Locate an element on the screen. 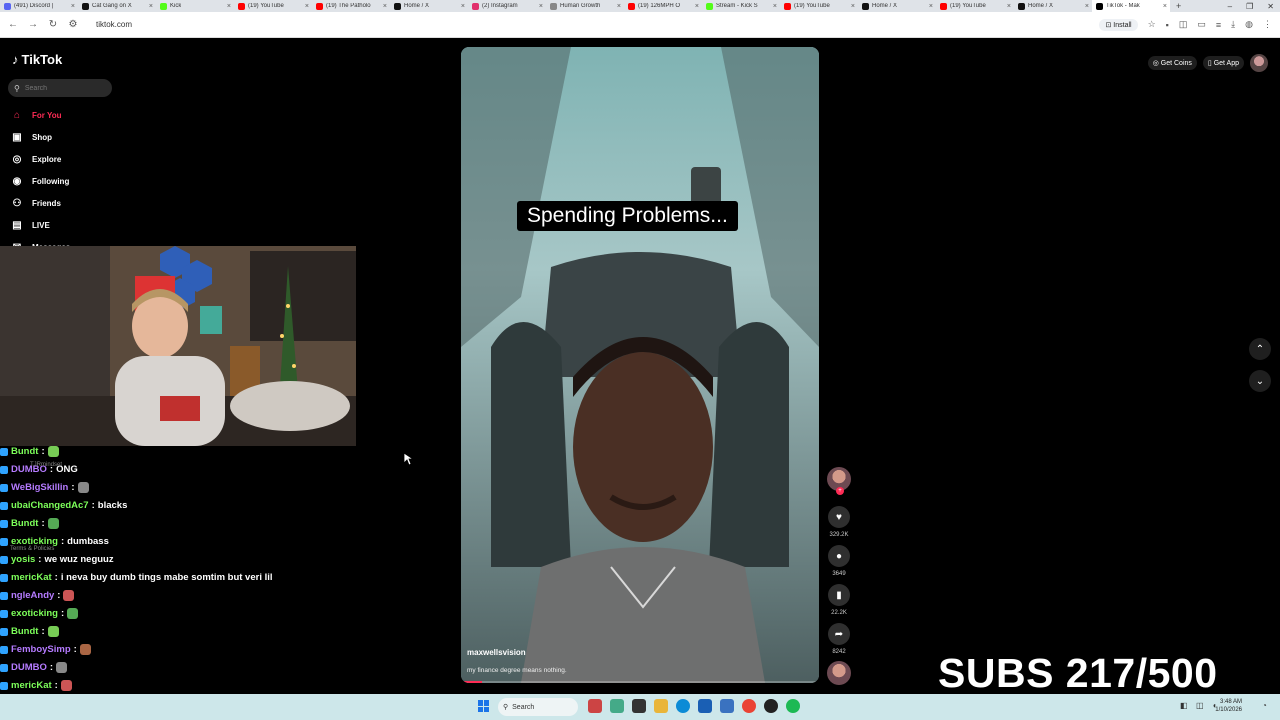 The image size is (1280, 720). get-coins-button: ◎ Get Coins is located at coordinates (1172, 63).